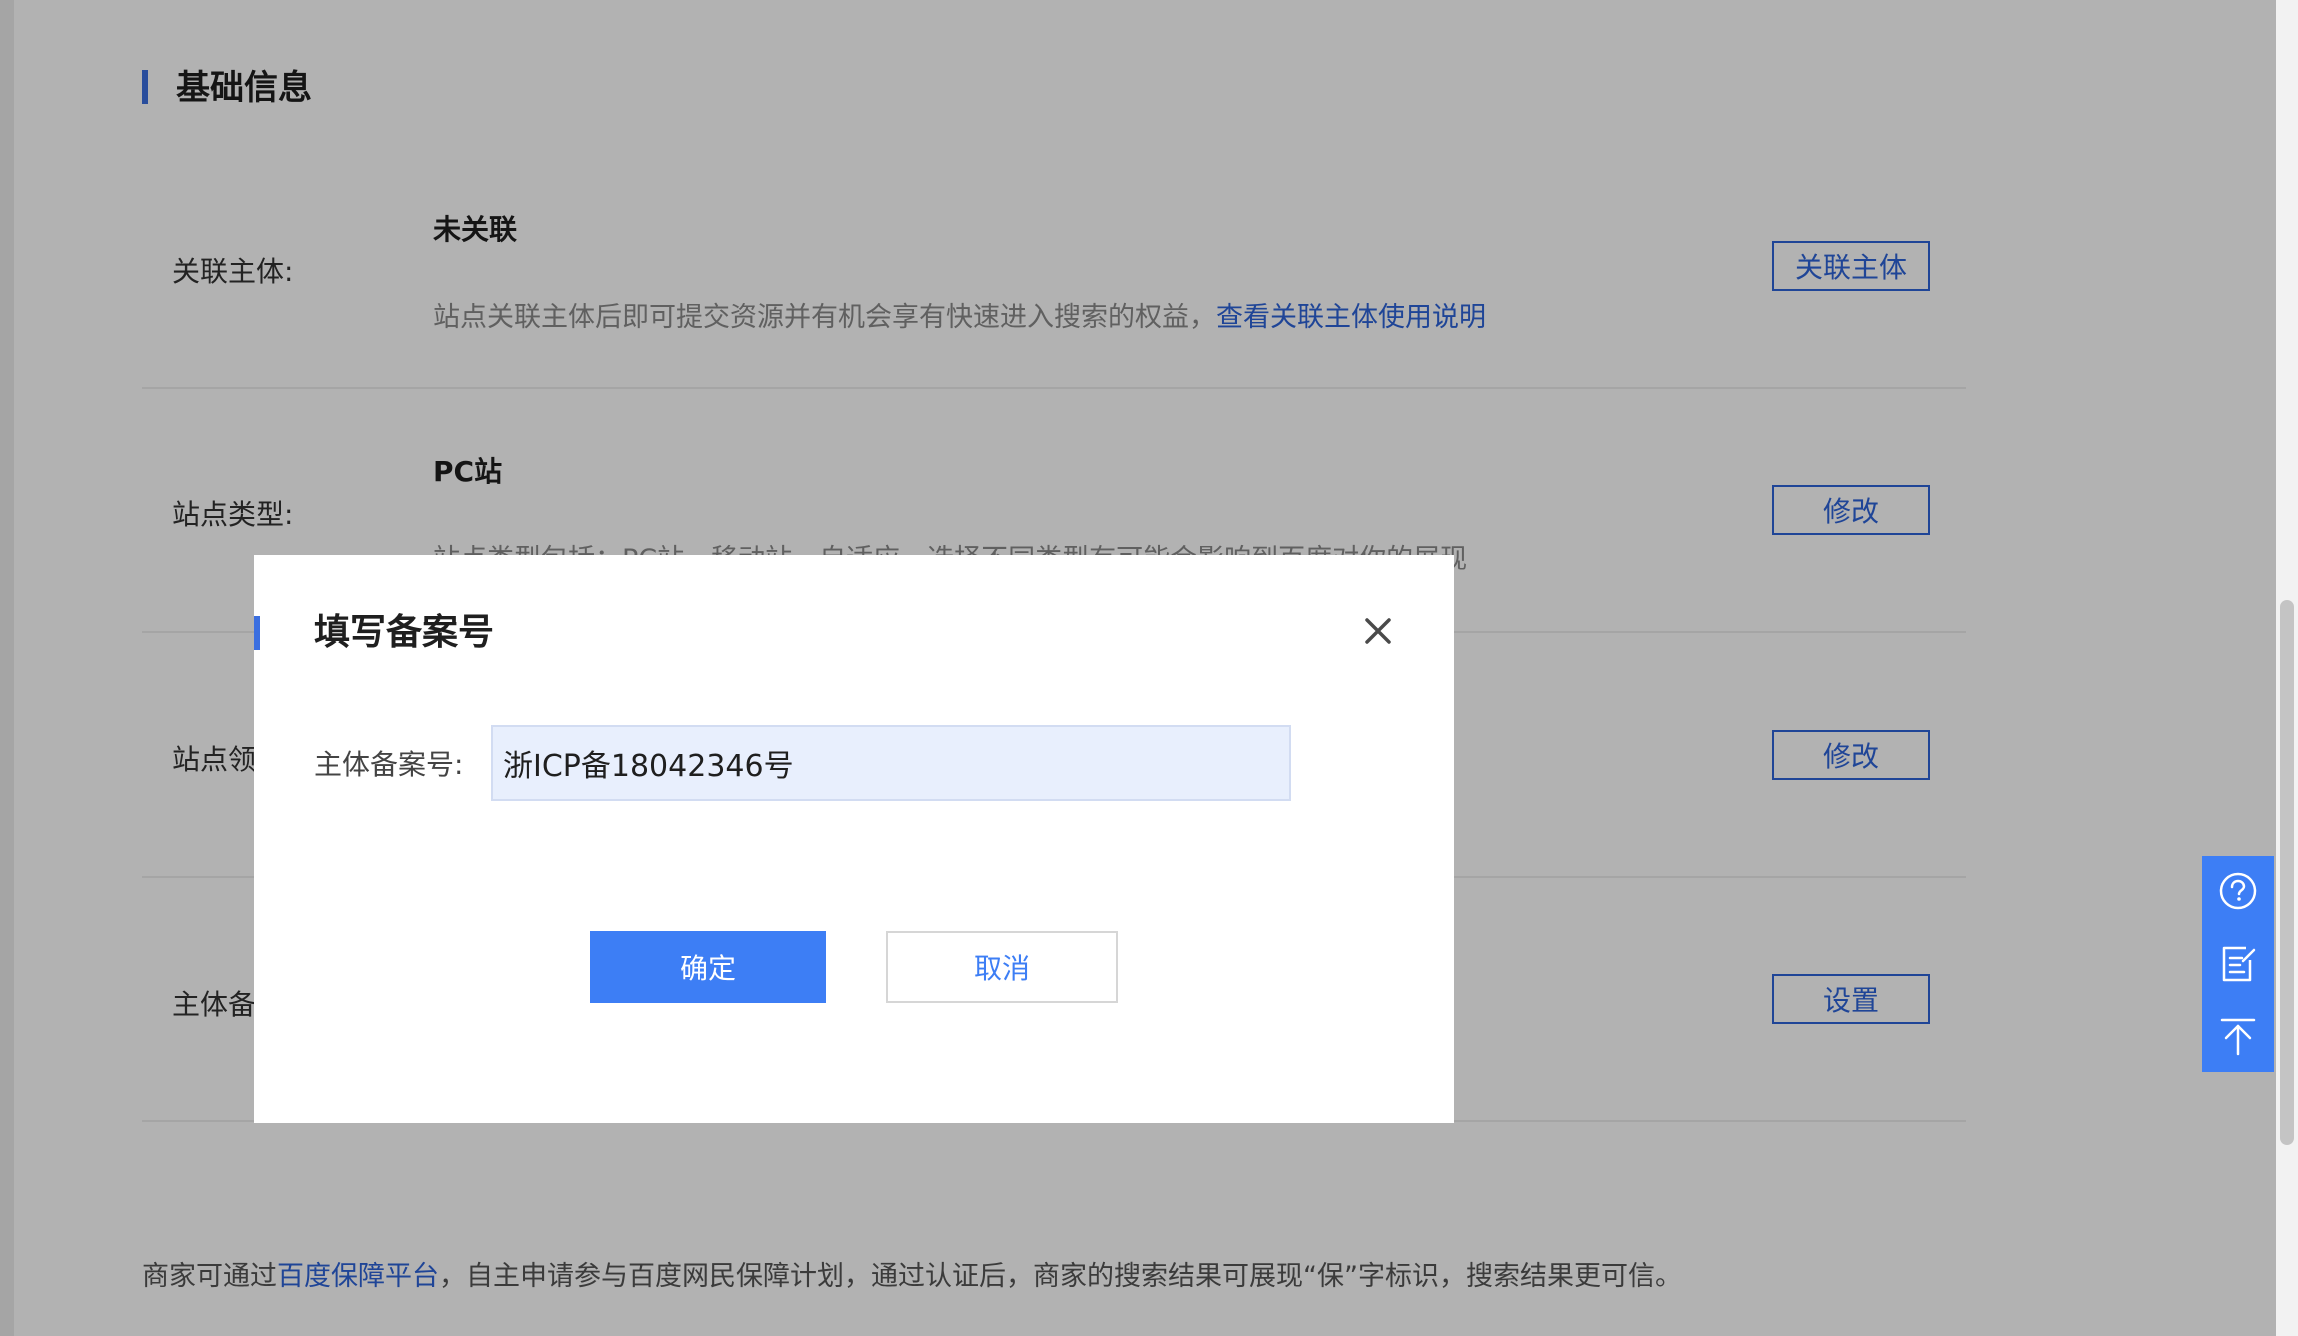 Image resolution: width=2298 pixels, height=1336 pixels. I want to click on dialog-accent-bar, so click(257, 633).